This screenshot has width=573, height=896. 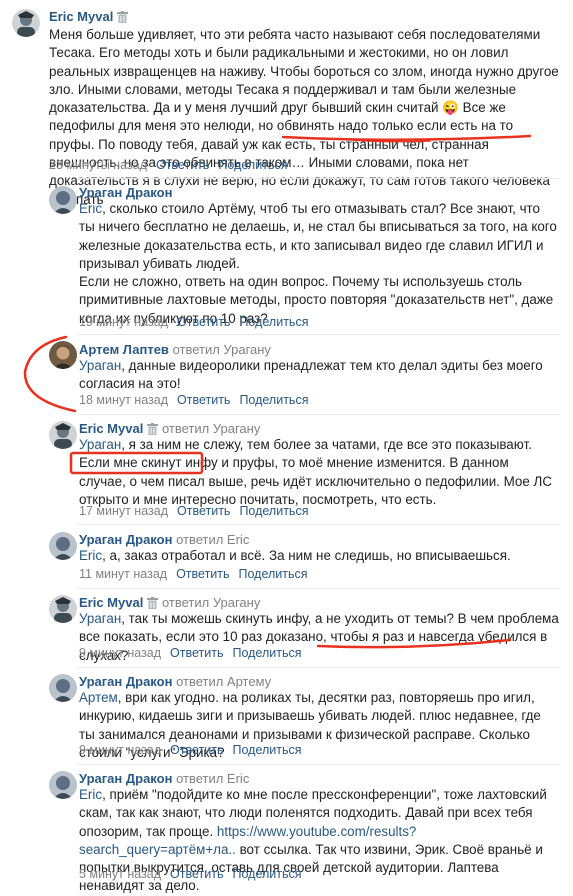 What do you see at coordinates (123, 400) in the screenshot?
I see `comment-time: 18 минут назад` at bounding box center [123, 400].